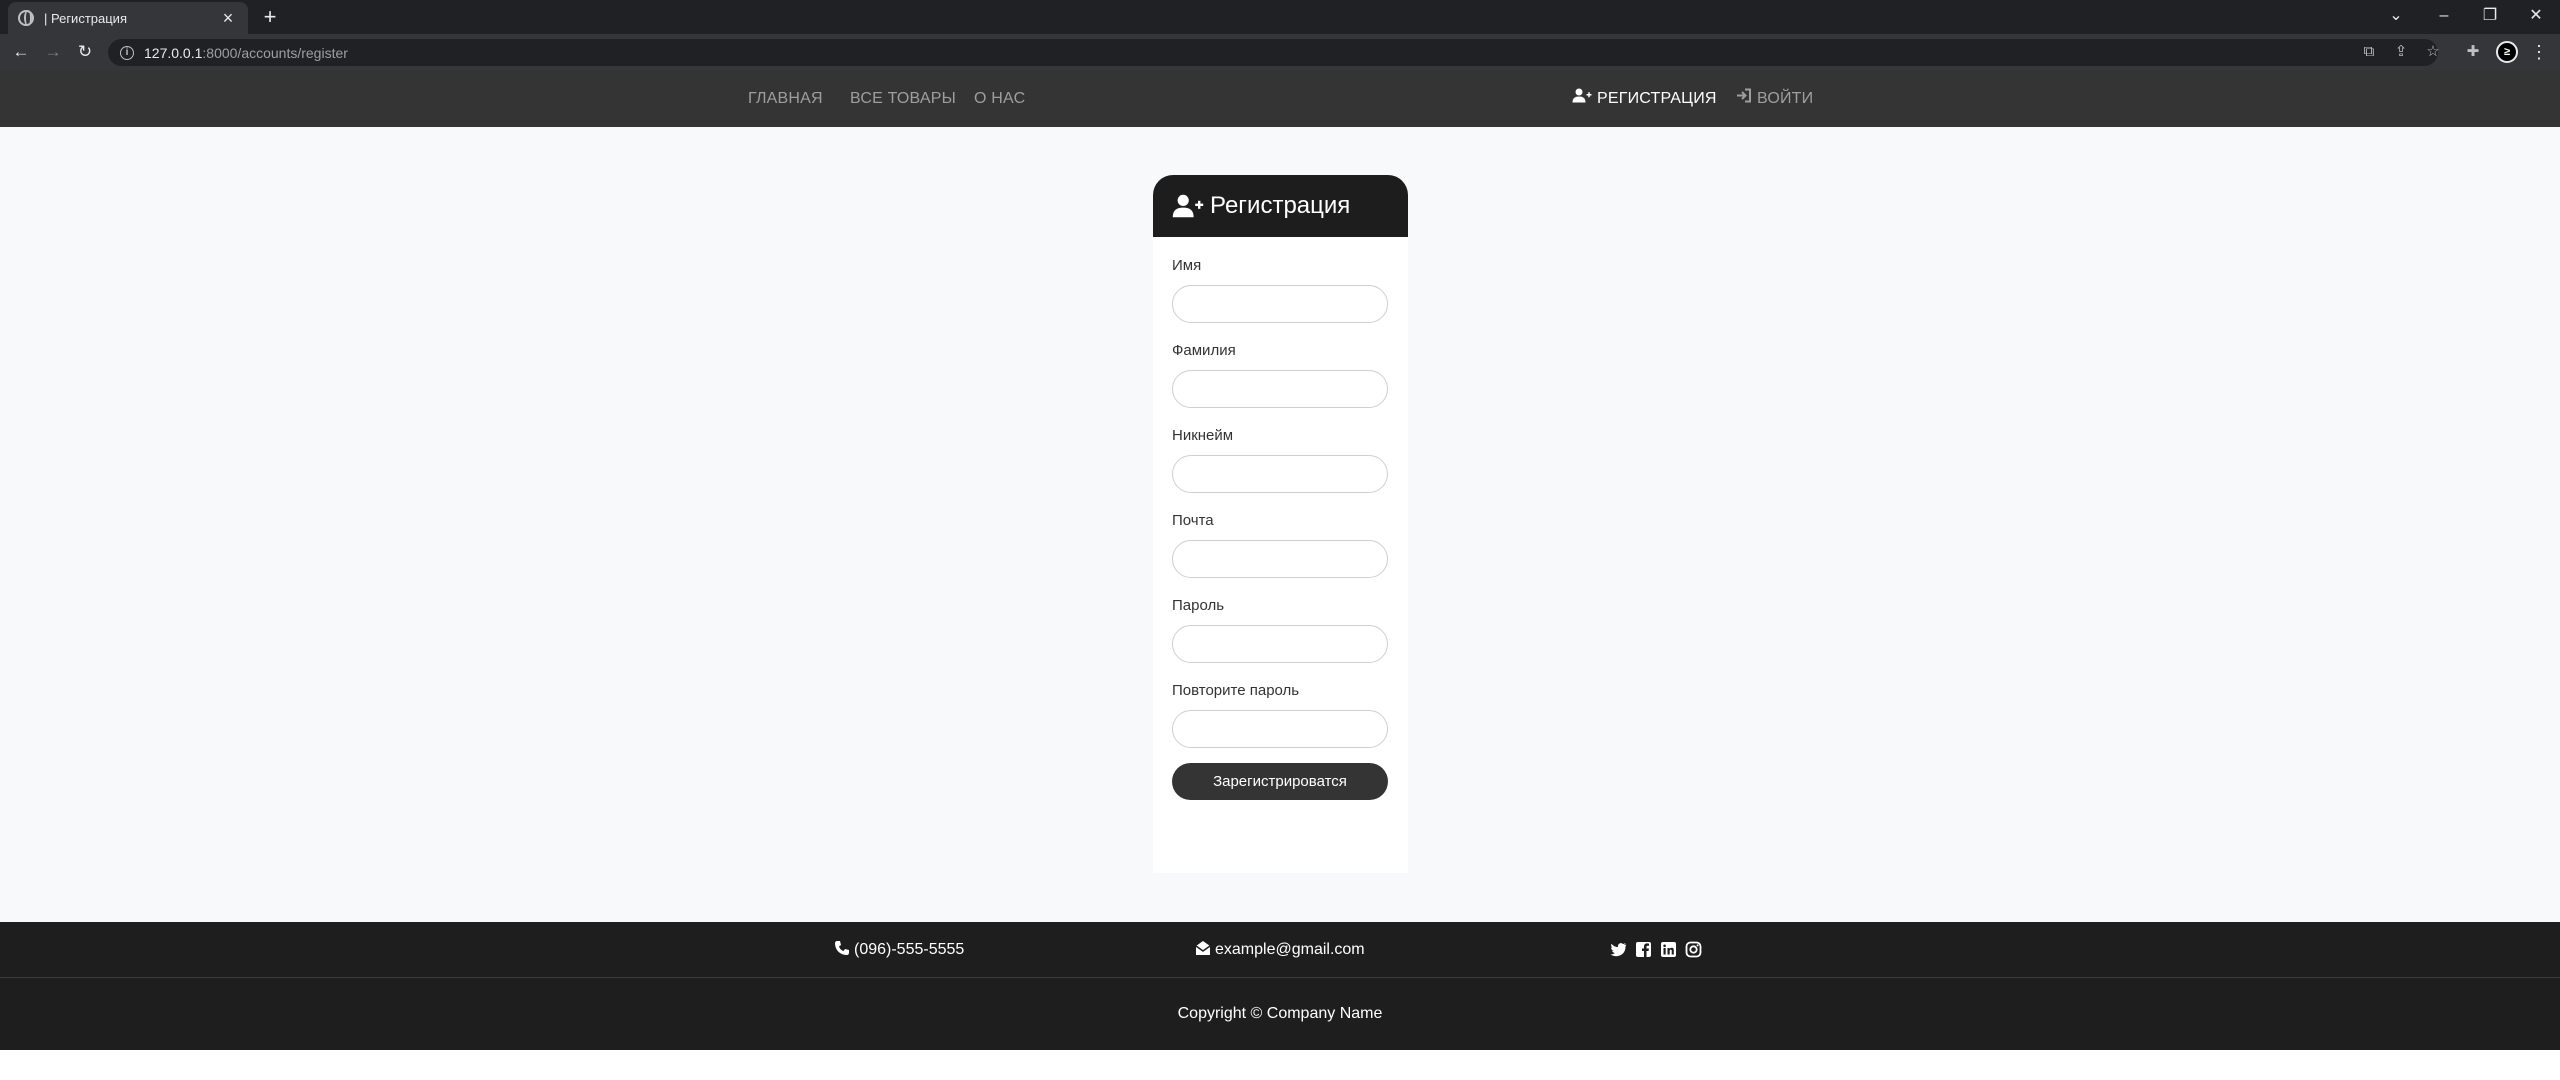 Image resolution: width=2560 pixels, height=1080 pixels. Describe the element at coordinates (785, 98) in the screenshot. I see `nav-link-home: ГЛАВНАЯ` at that location.